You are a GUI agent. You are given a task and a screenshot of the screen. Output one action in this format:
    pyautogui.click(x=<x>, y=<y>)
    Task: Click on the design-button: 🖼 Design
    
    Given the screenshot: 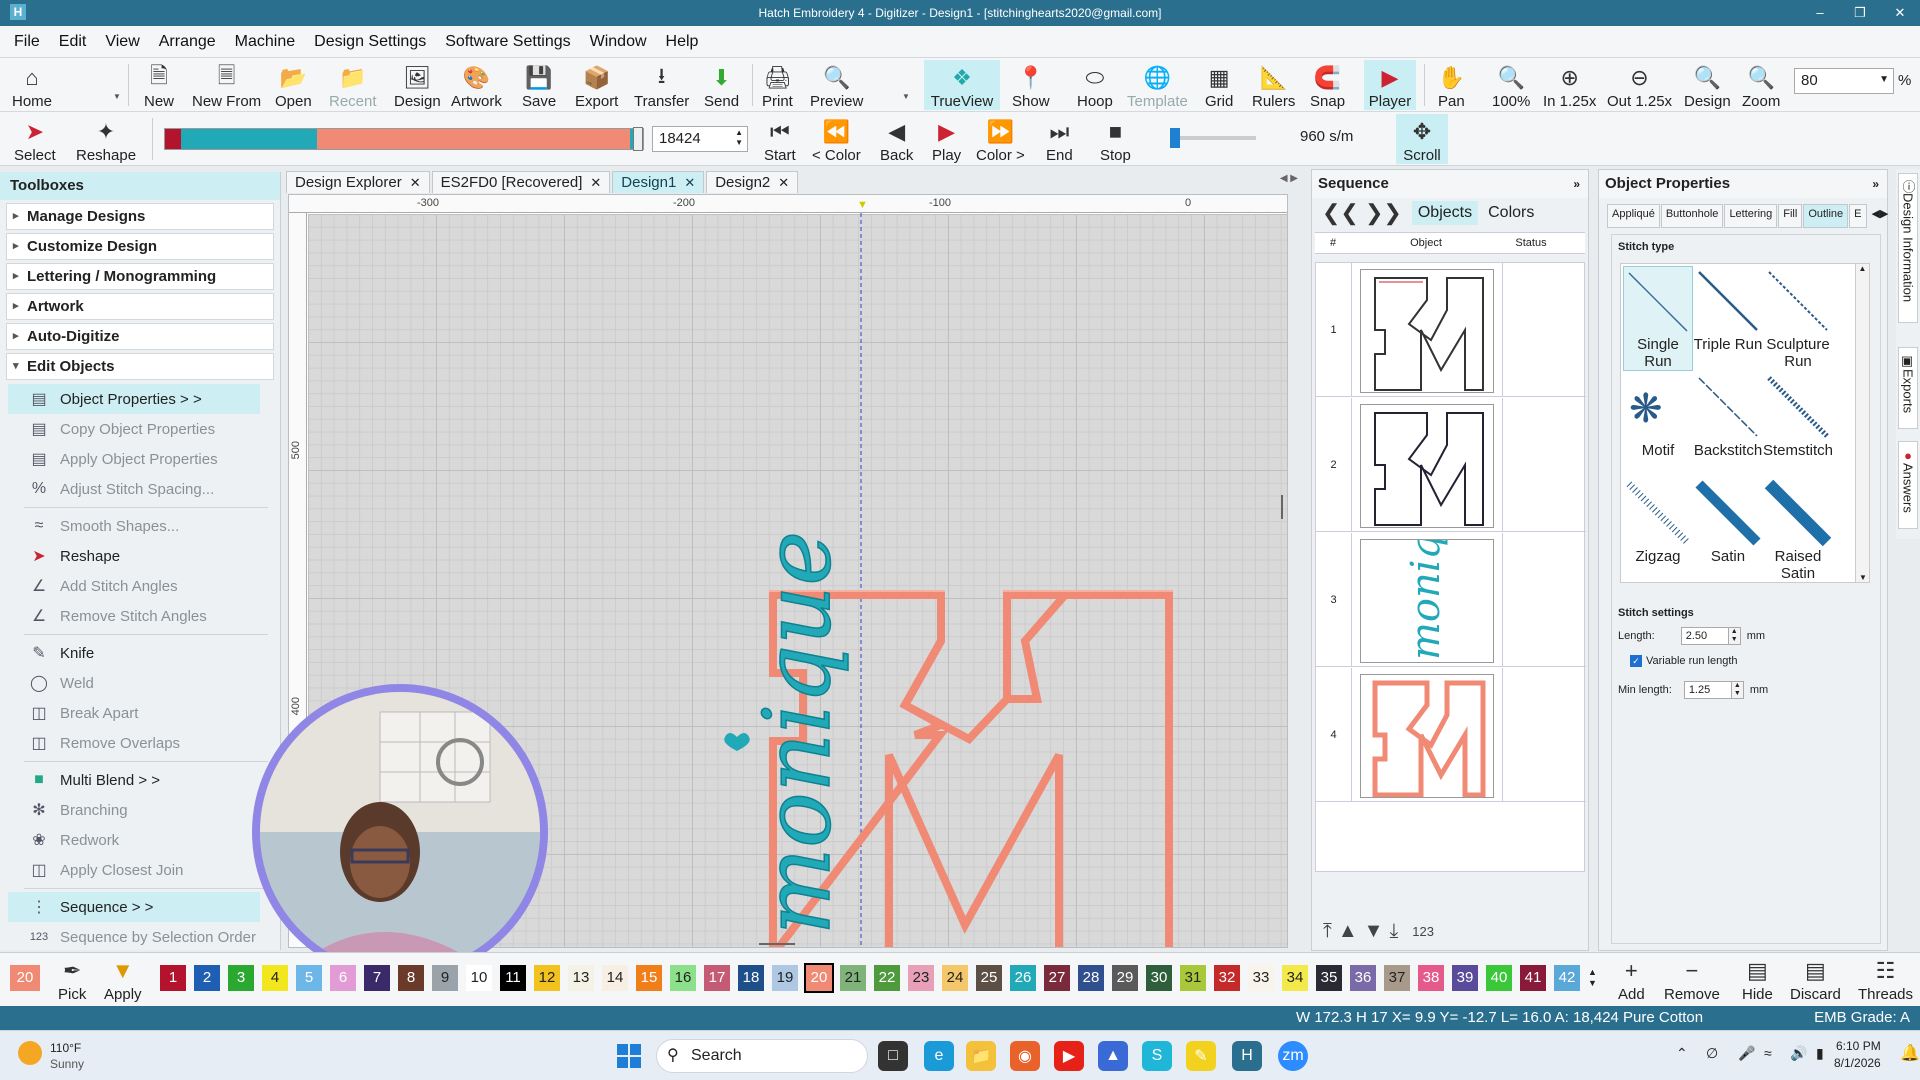 What is the action you would take?
    pyautogui.click(x=417, y=85)
    